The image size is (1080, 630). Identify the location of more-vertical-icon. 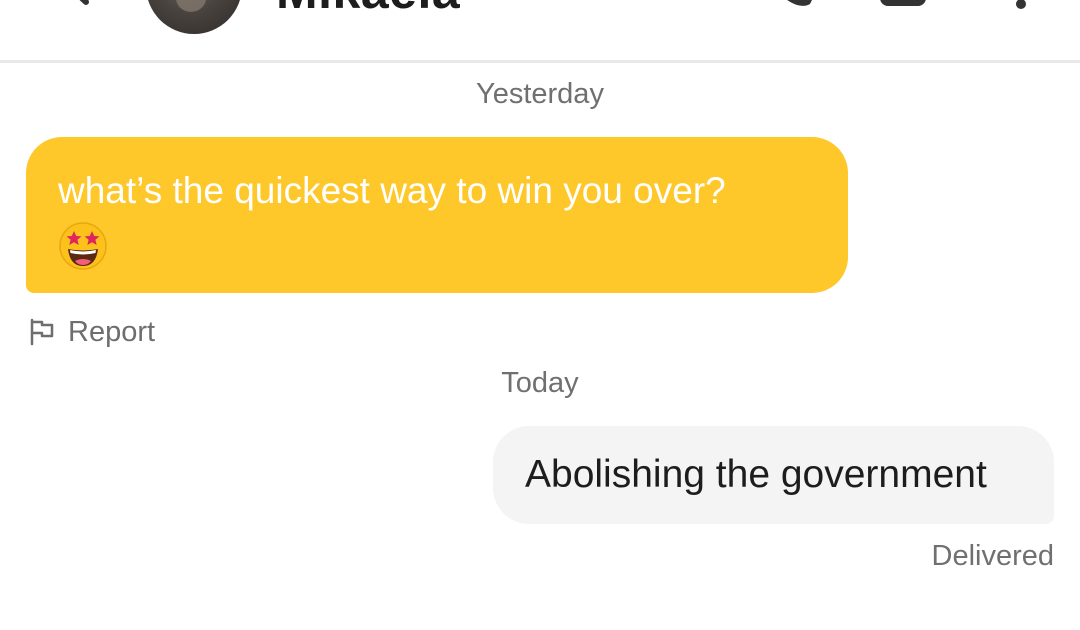
(1021, 4).